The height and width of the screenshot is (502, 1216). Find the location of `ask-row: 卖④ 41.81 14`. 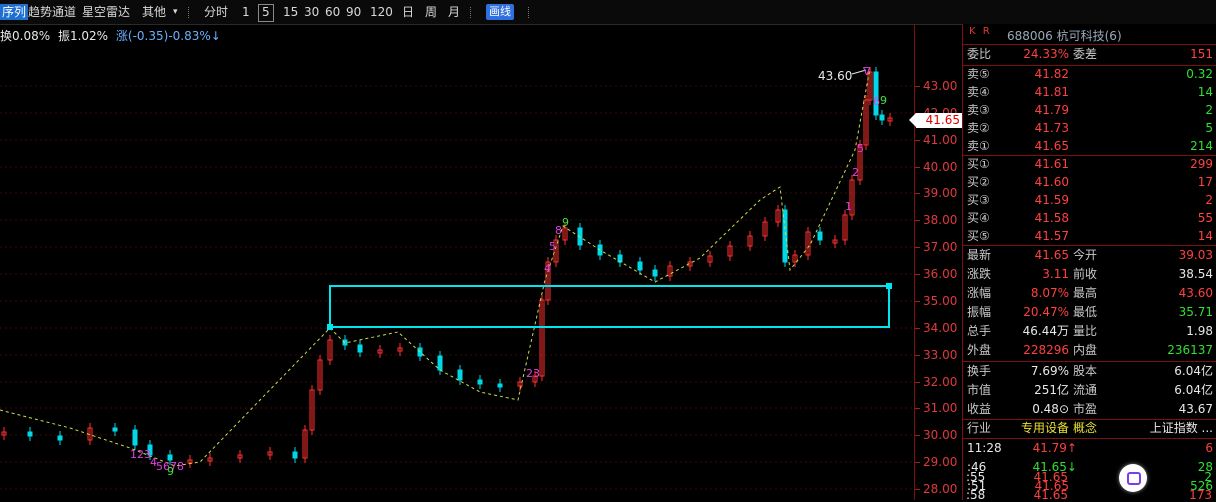

ask-row: 卖④ 41.81 14 is located at coordinates (1089, 92).